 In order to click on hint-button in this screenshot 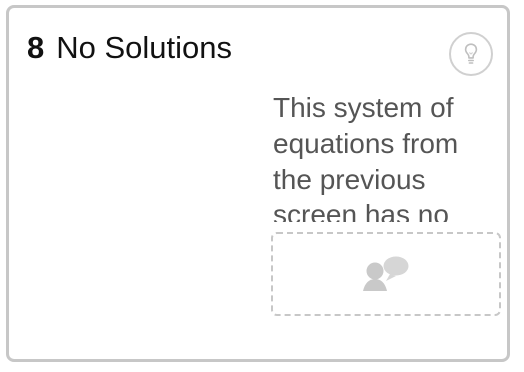, I will do `click(471, 54)`.